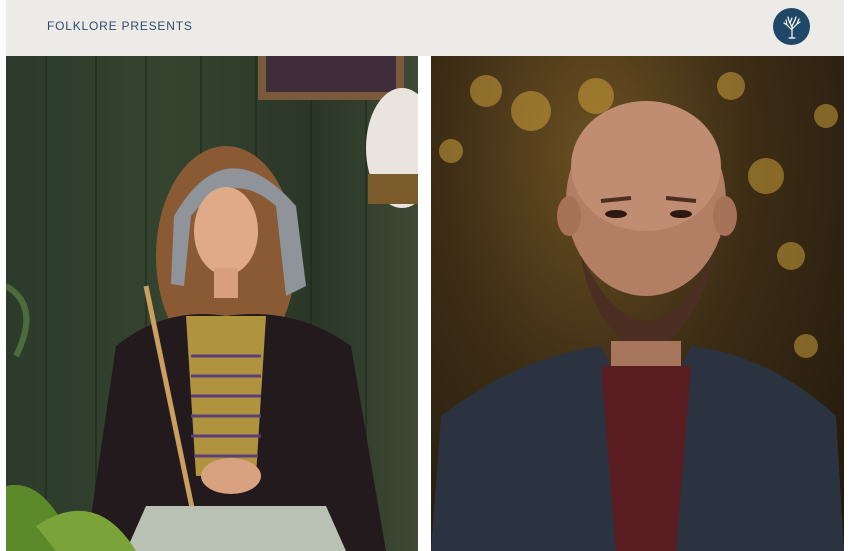  I want to click on brand-title: FOLKLORE PRESENTS, so click(120, 26).